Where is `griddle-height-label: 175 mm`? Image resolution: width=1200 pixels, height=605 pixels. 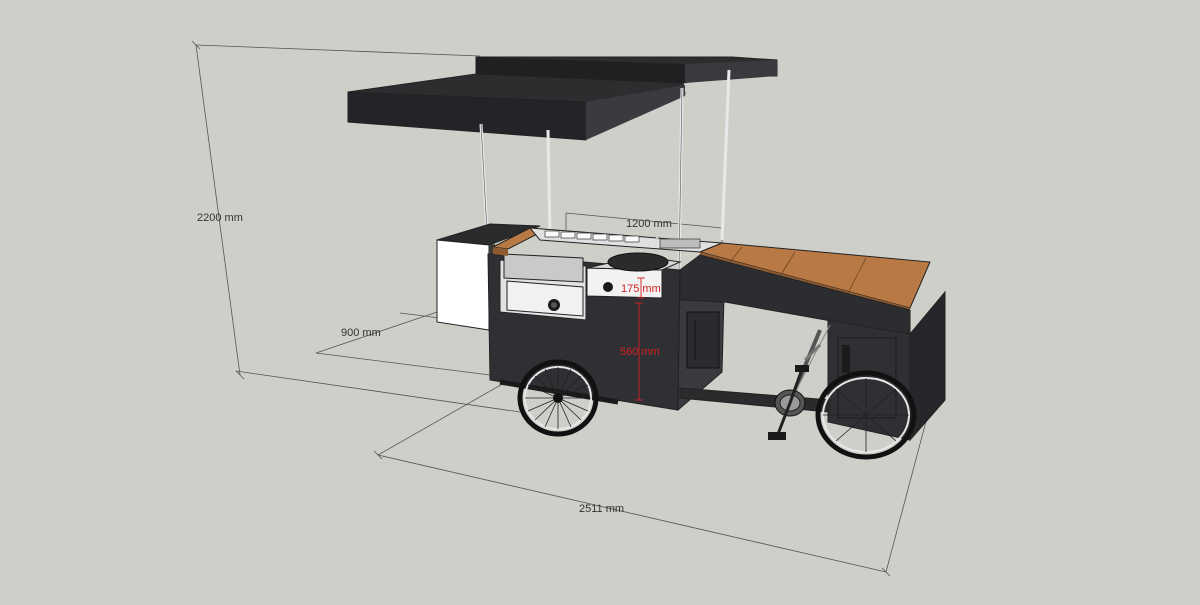
griddle-height-label: 175 mm is located at coordinates (641, 289).